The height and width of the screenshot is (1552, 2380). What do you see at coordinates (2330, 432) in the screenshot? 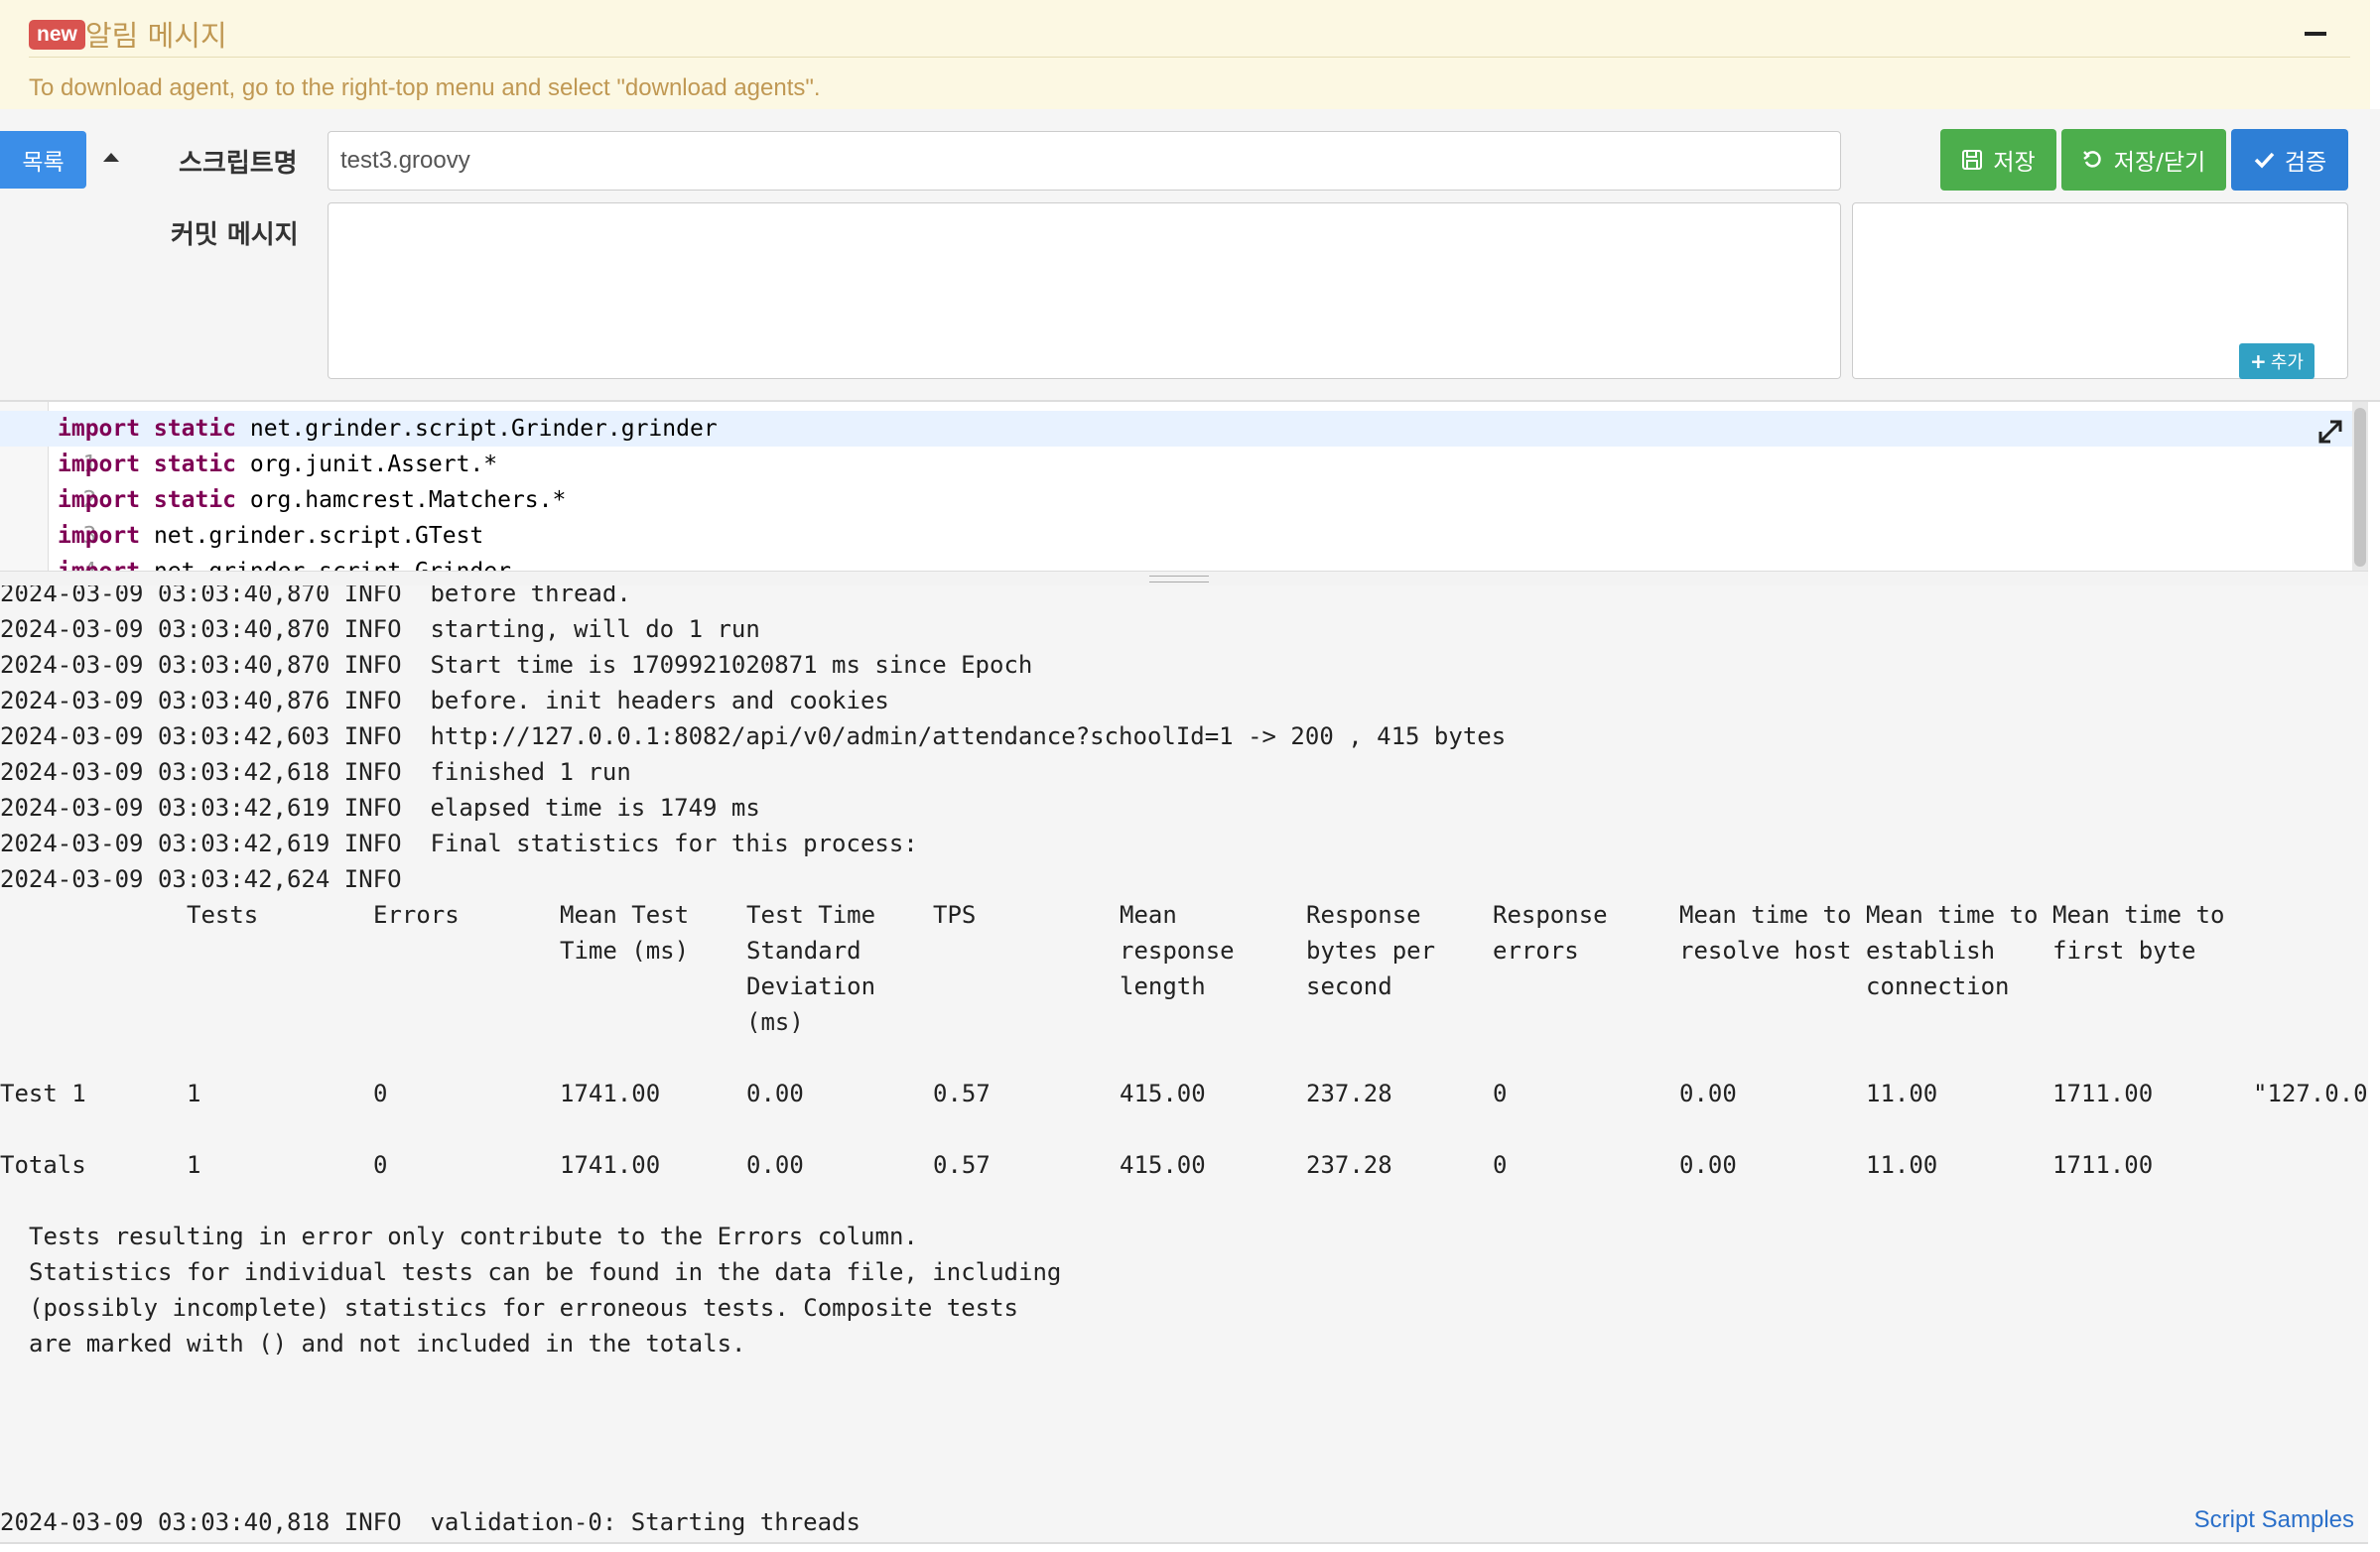
I see `expand-icon` at bounding box center [2330, 432].